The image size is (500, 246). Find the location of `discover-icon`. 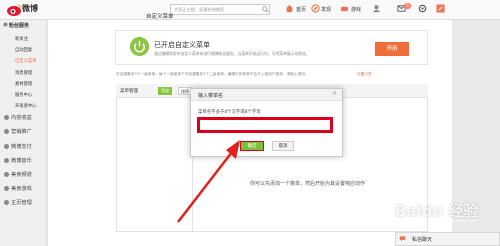

discover-icon is located at coordinates (315, 8).